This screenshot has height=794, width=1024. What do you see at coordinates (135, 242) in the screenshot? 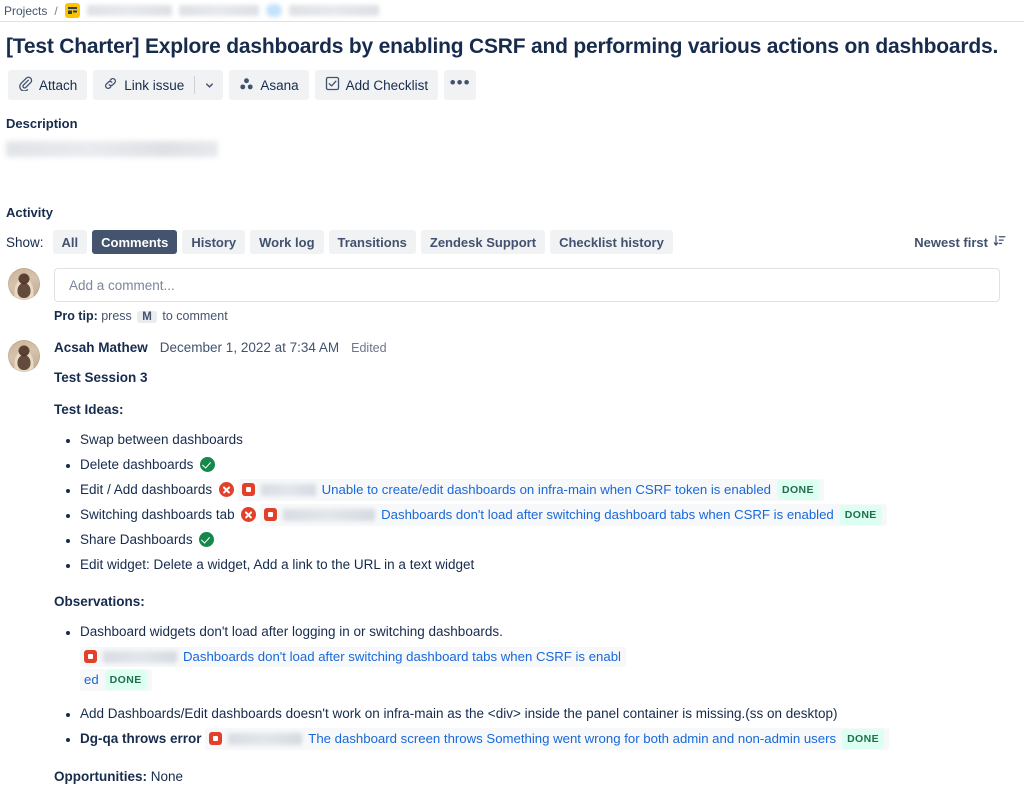
I see `tab-comments: Comments` at bounding box center [135, 242].